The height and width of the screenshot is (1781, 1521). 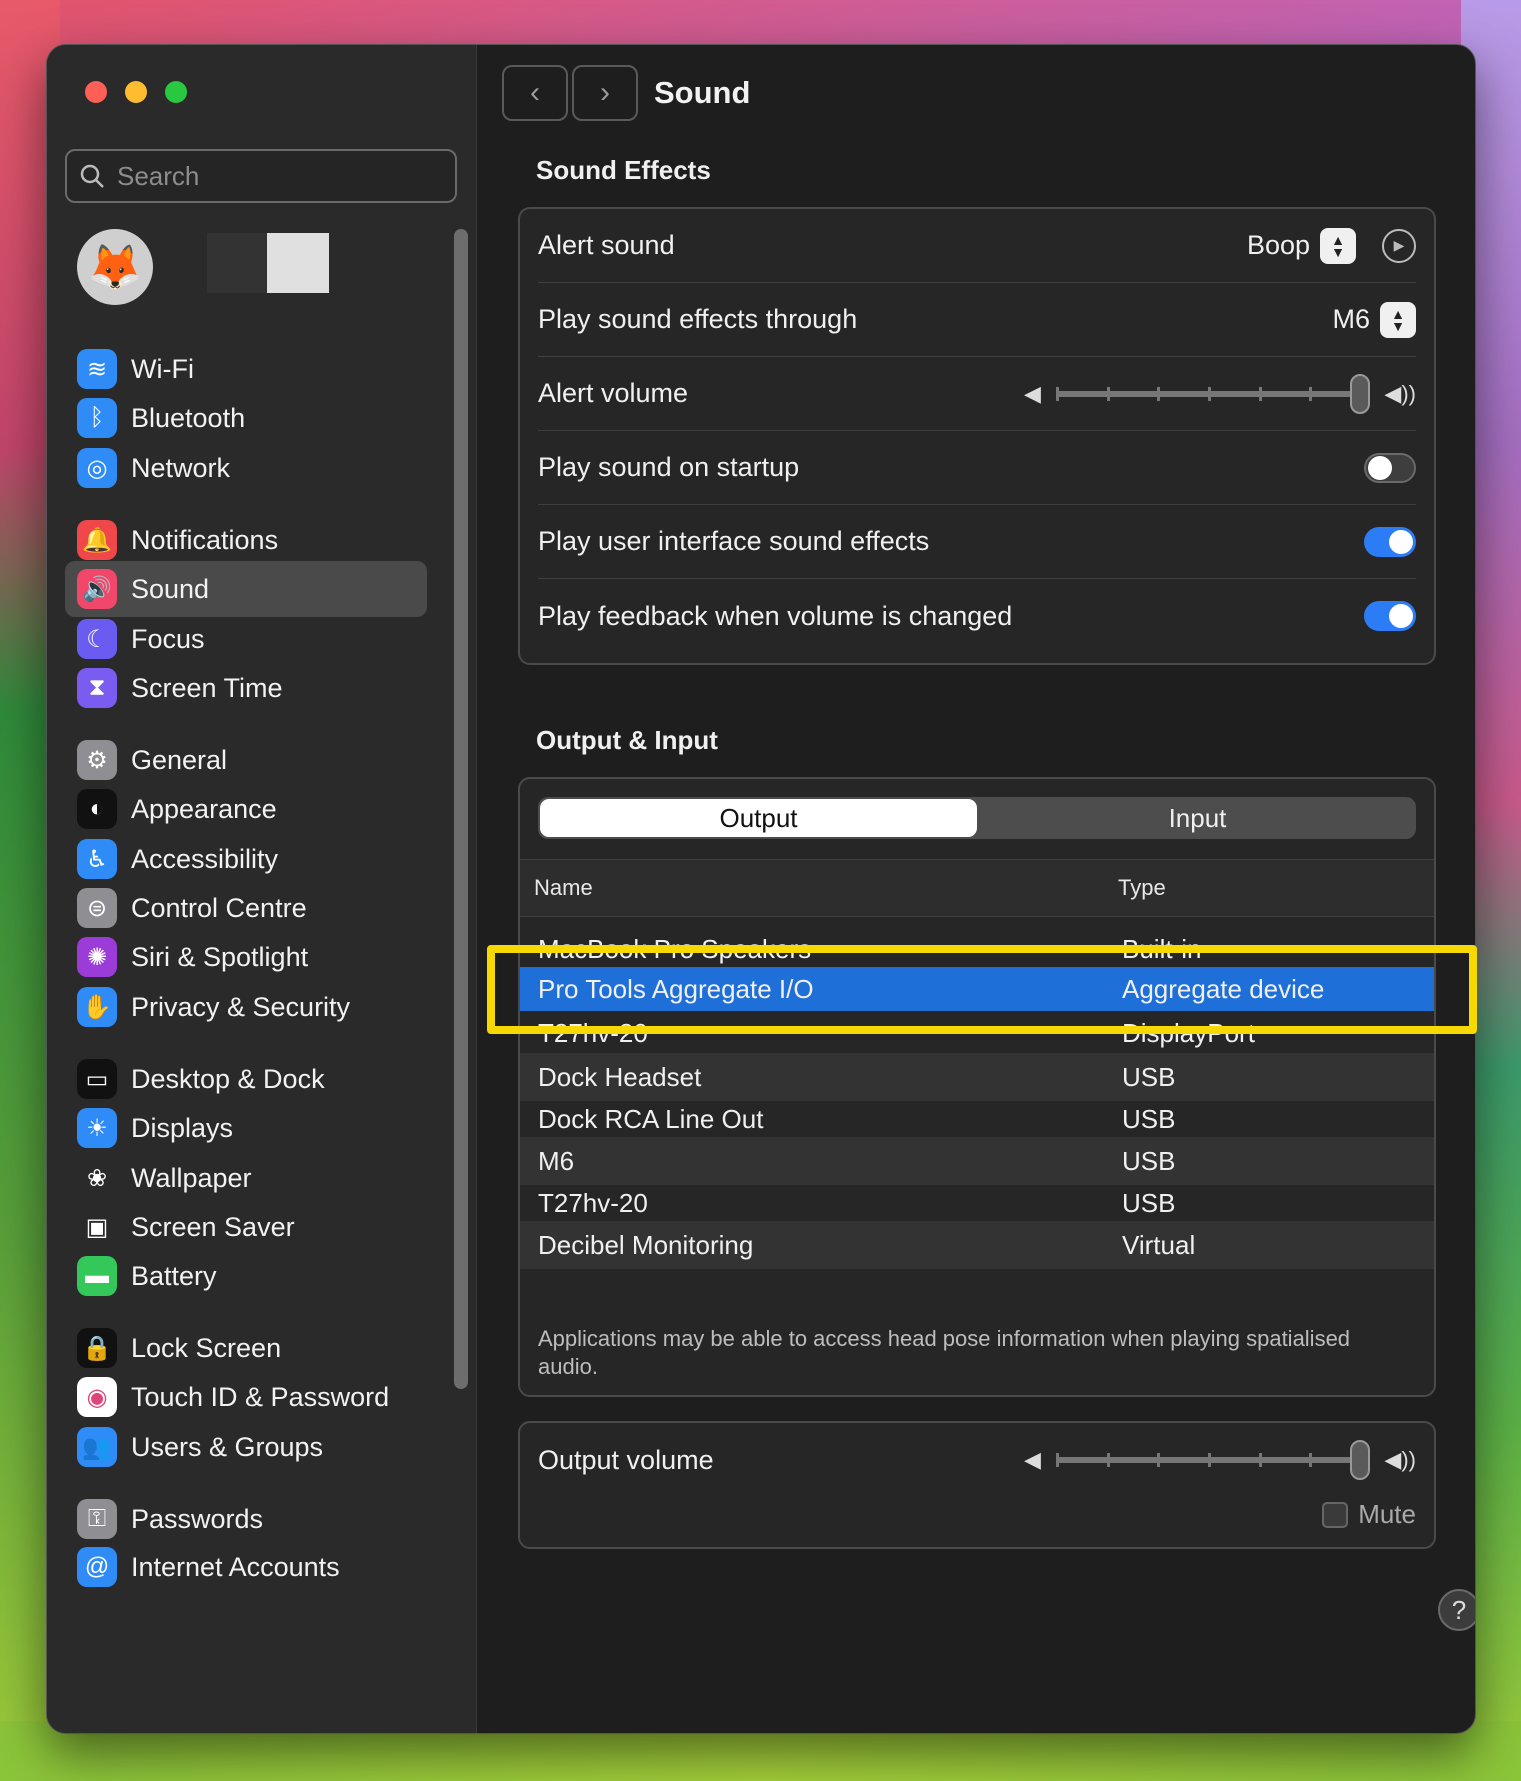 I want to click on avatar: 🦊, so click(x=115, y=267).